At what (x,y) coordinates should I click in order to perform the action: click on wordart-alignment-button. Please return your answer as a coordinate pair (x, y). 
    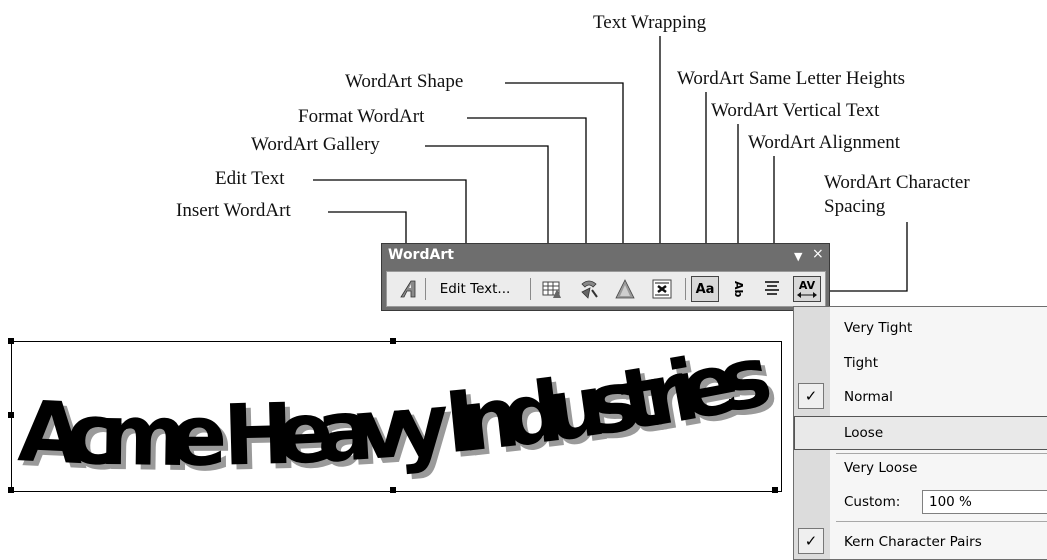
    Looking at the image, I should click on (772, 289).